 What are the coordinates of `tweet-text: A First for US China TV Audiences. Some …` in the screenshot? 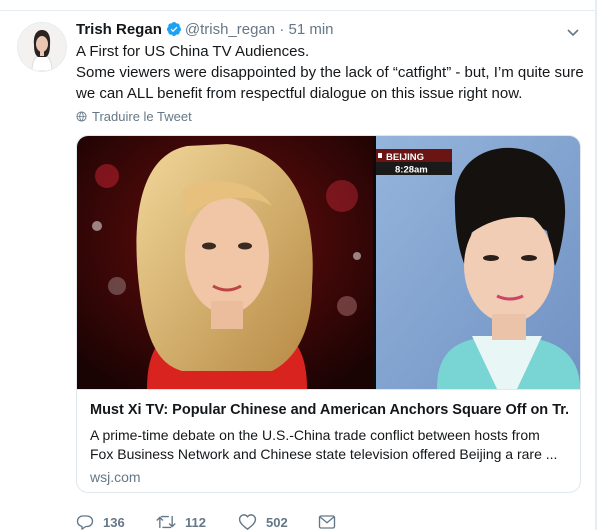 It's located at (330, 72).